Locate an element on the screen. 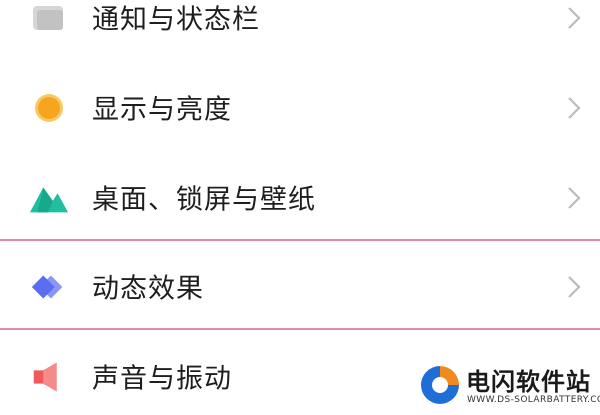 The height and width of the screenshot is (415, 600). settings-item-label: 声音与振动 is located at coordinates (162, 379).